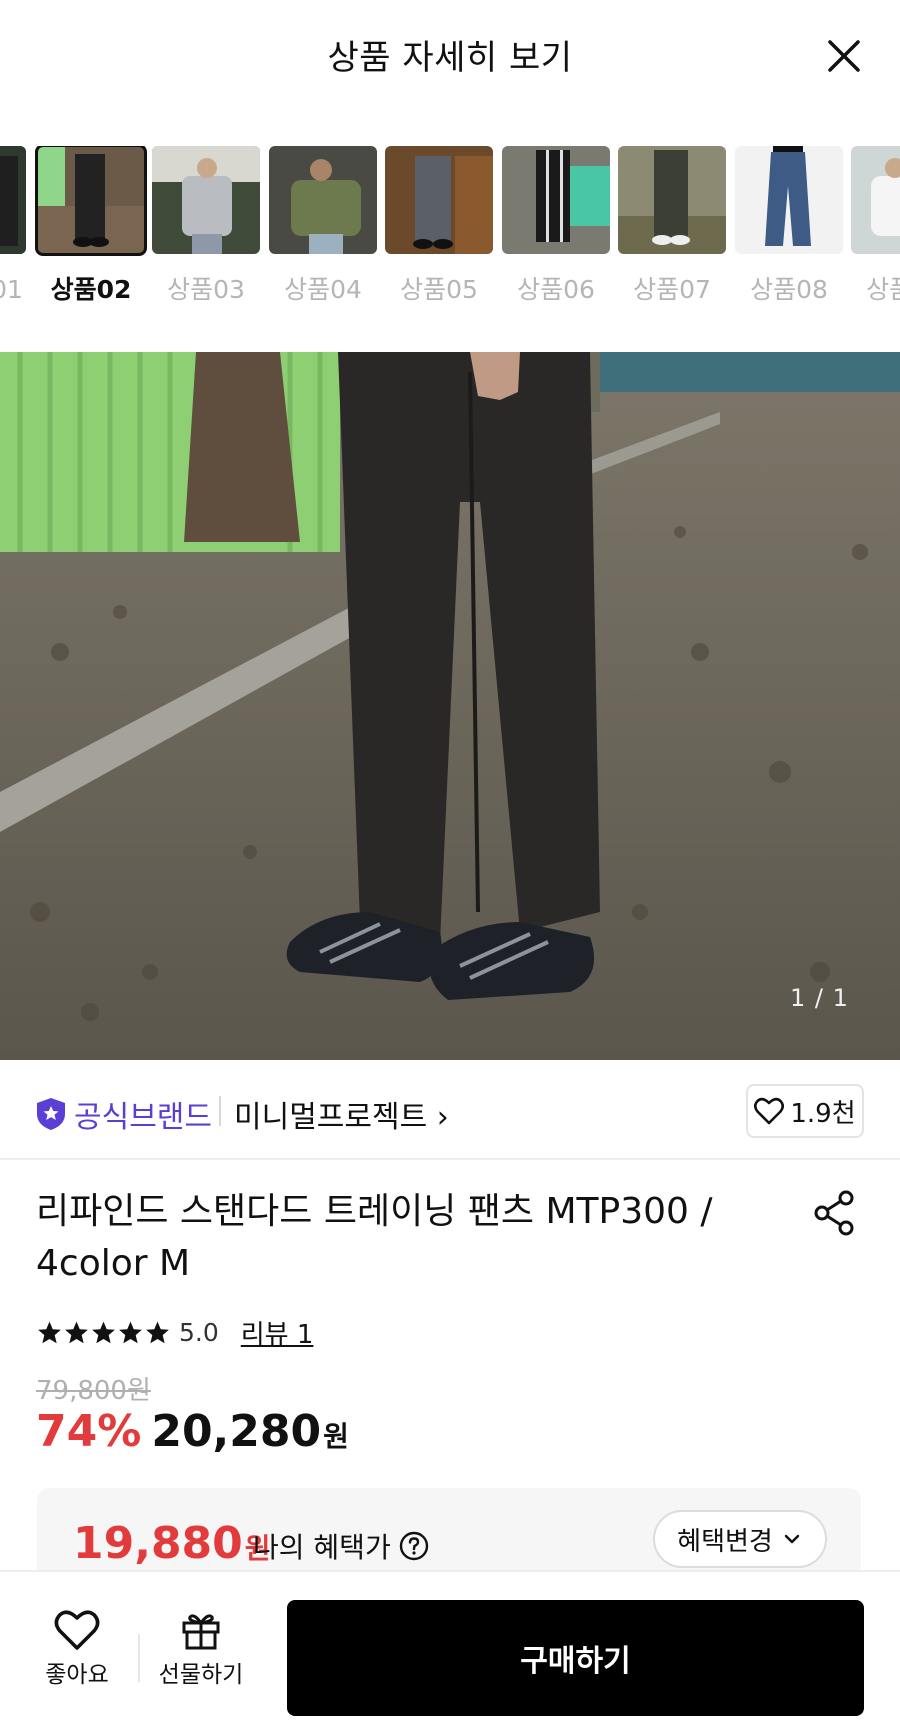 The width and height of the screenshot is (900, 1723). I want to click on benefit-change-label: 혜택변경, so click(725, 1541).